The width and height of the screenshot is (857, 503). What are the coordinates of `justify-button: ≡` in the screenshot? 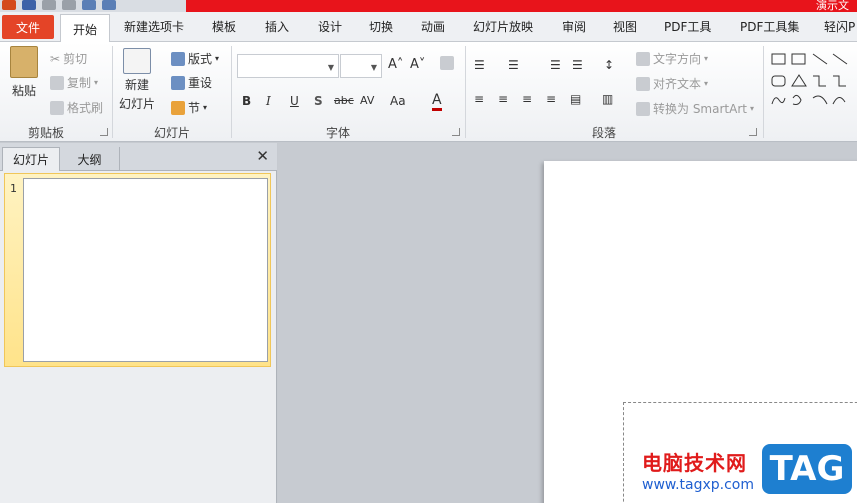 It's located at (551, 99).